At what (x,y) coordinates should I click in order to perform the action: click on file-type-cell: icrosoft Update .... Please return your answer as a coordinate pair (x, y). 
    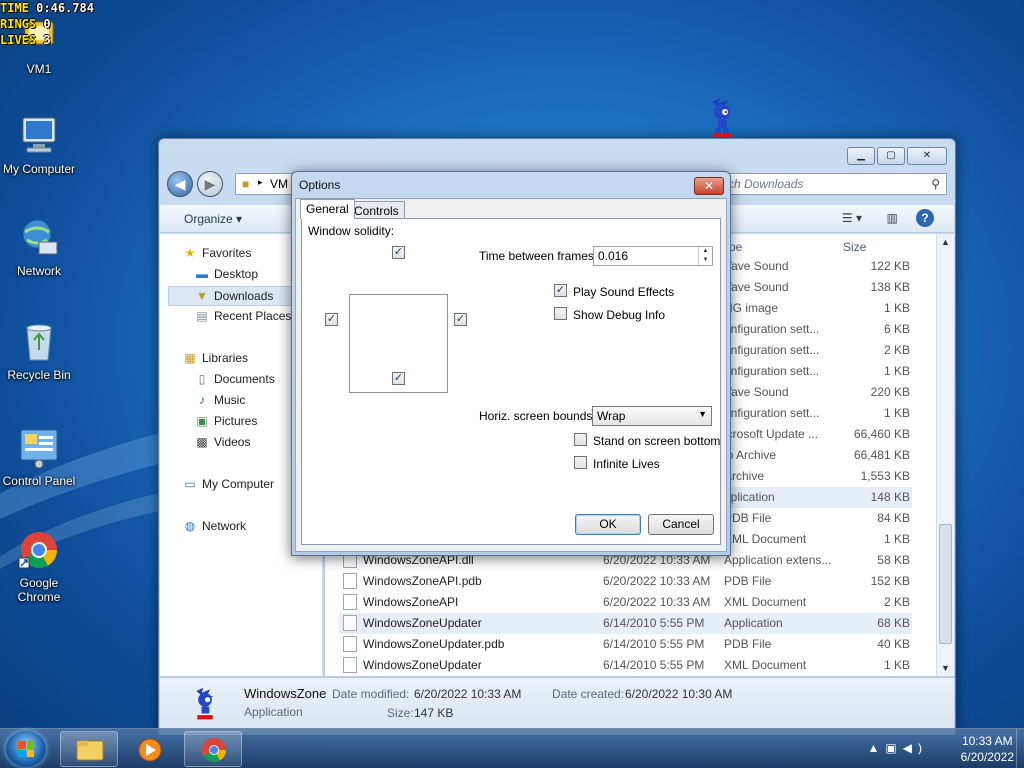
    Looking at the image, I should click on (771, 434).